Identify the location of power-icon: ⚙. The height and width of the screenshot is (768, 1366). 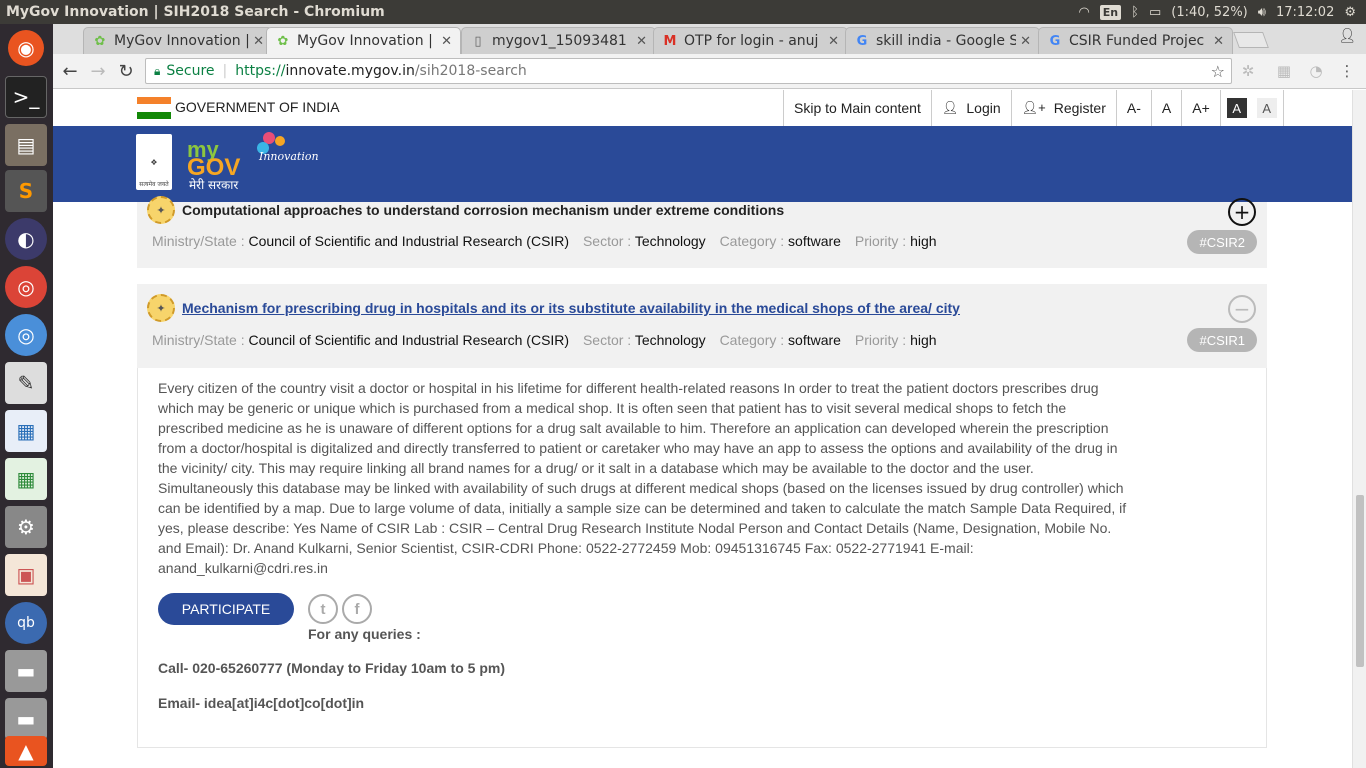
(1350, 12).